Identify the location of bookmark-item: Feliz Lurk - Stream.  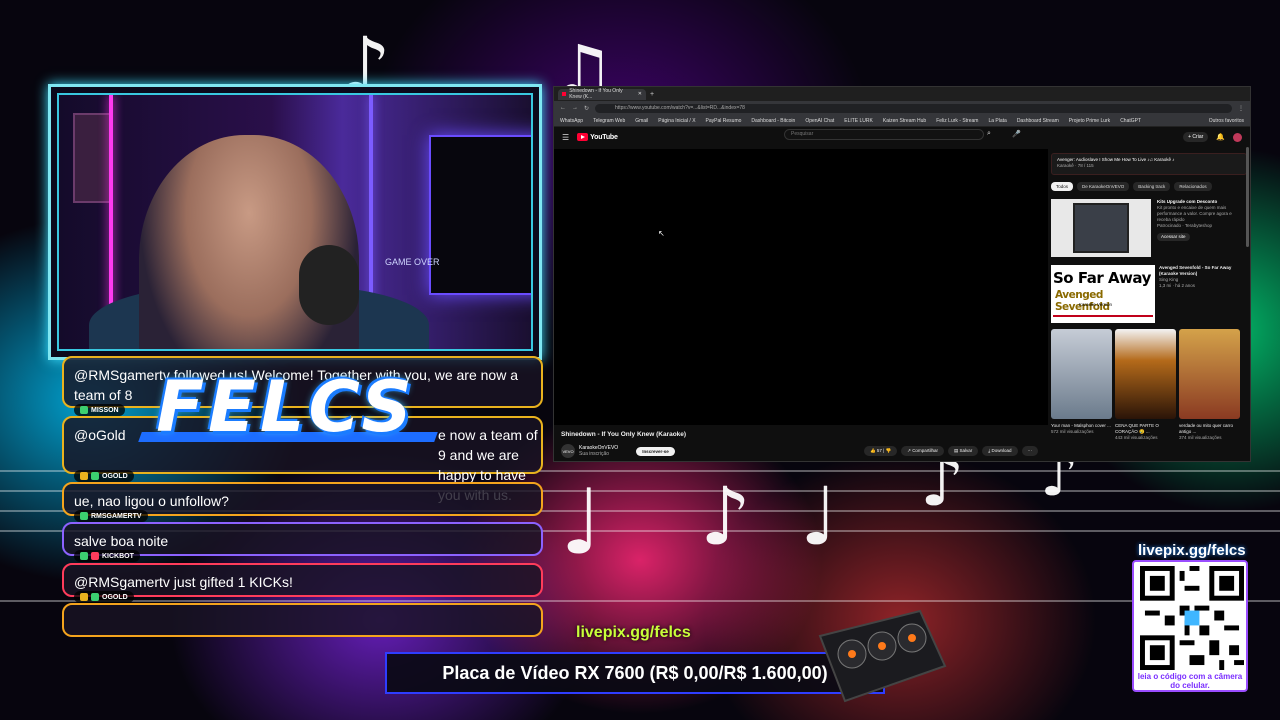
(957, 121).